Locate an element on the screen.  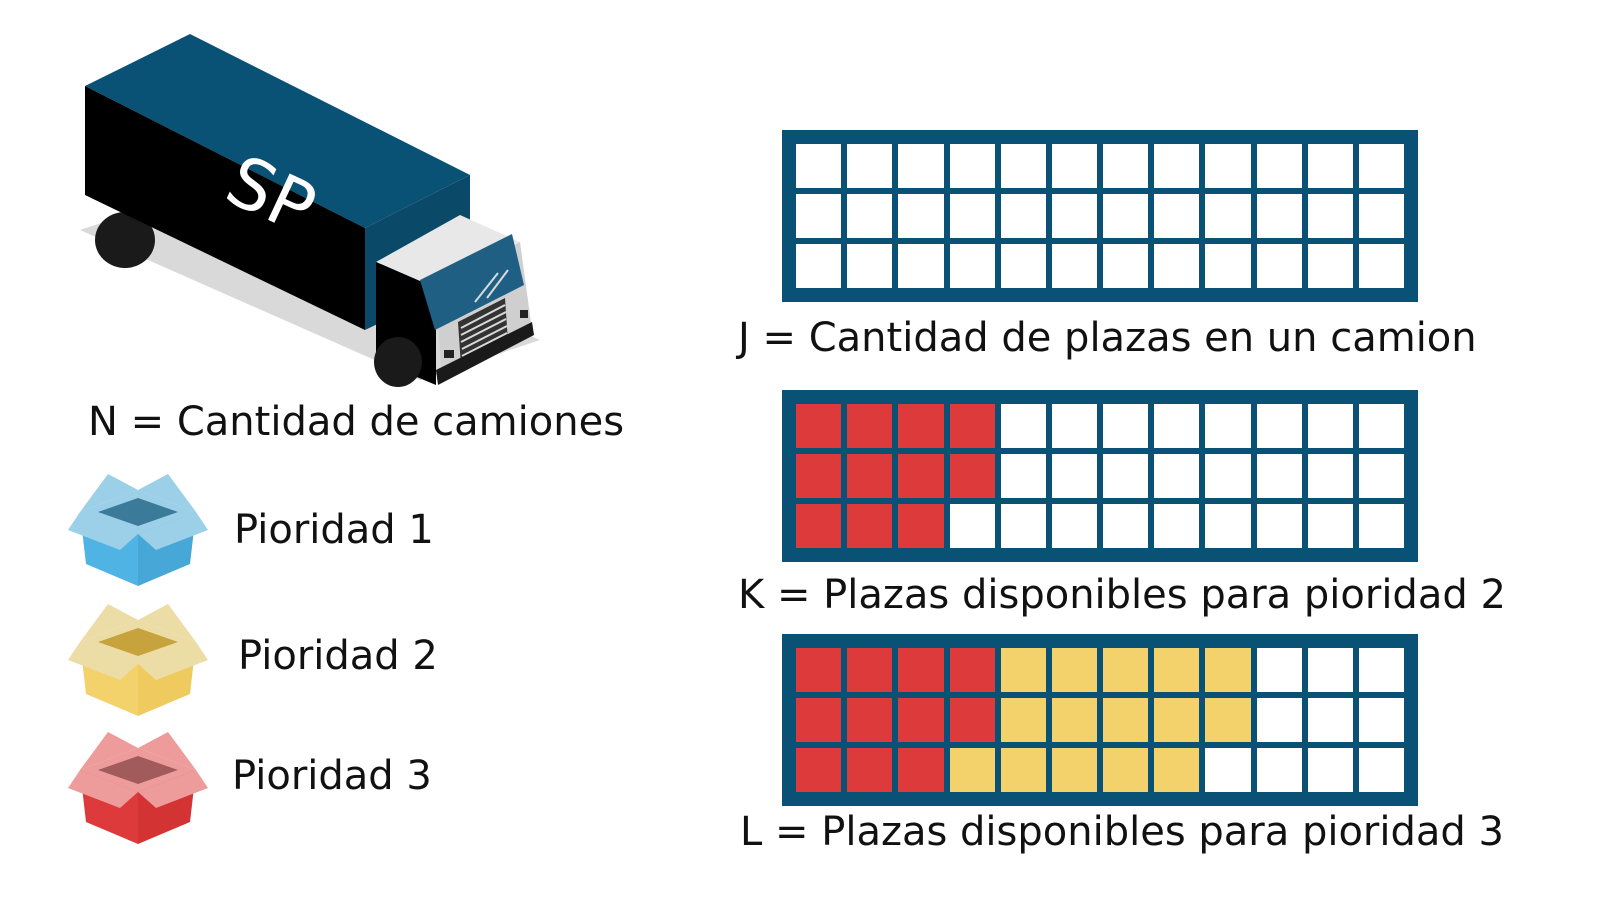
priority-1-label: Pioridad 1 is located at coordinates (334, 530).